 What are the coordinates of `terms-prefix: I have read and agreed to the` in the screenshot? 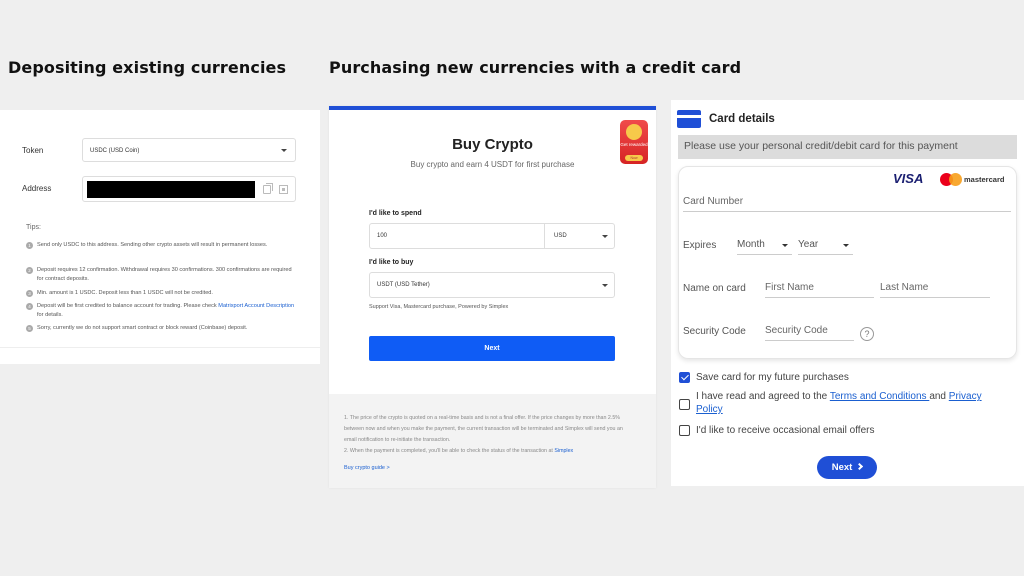 It's located at (763, 396).